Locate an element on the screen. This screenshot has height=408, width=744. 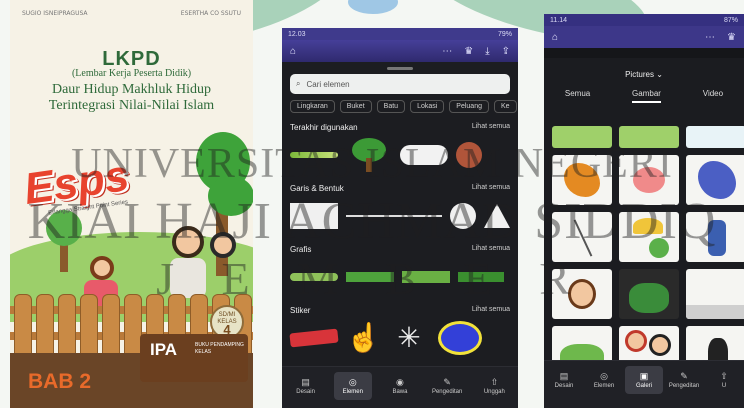
sheet-drag-handle is located at coordinates (400, 68).